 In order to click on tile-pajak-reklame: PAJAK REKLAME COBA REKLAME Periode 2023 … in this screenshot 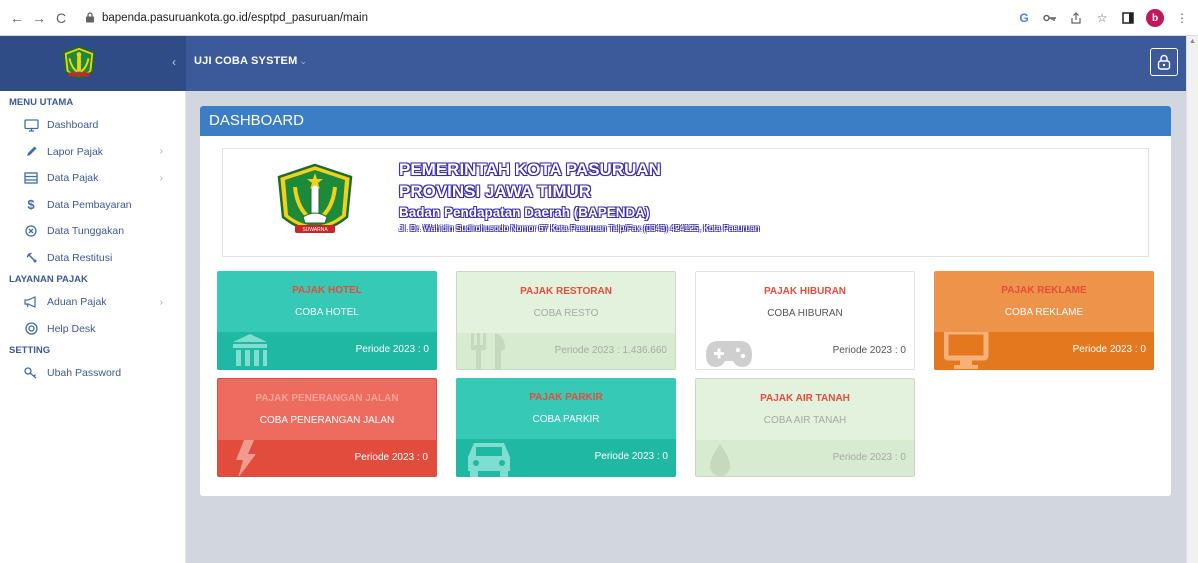, I will do `click(1044, 320)`.